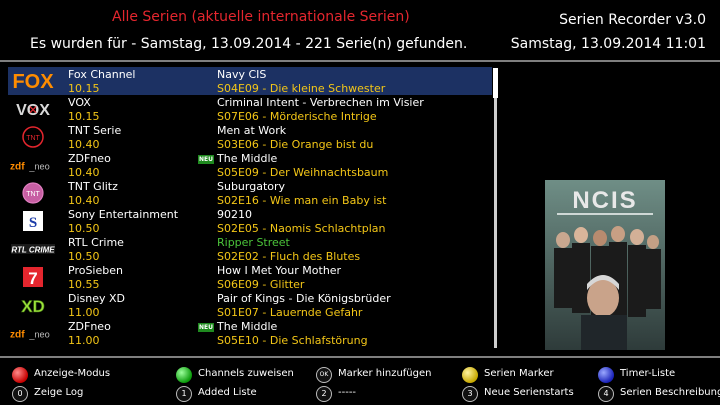 This screenshot has height=405, width=720. What do you see at coordinates (324, 375) in the screenshot?
I see `ok-key-icon: OK` at bounding box center [324, 375].